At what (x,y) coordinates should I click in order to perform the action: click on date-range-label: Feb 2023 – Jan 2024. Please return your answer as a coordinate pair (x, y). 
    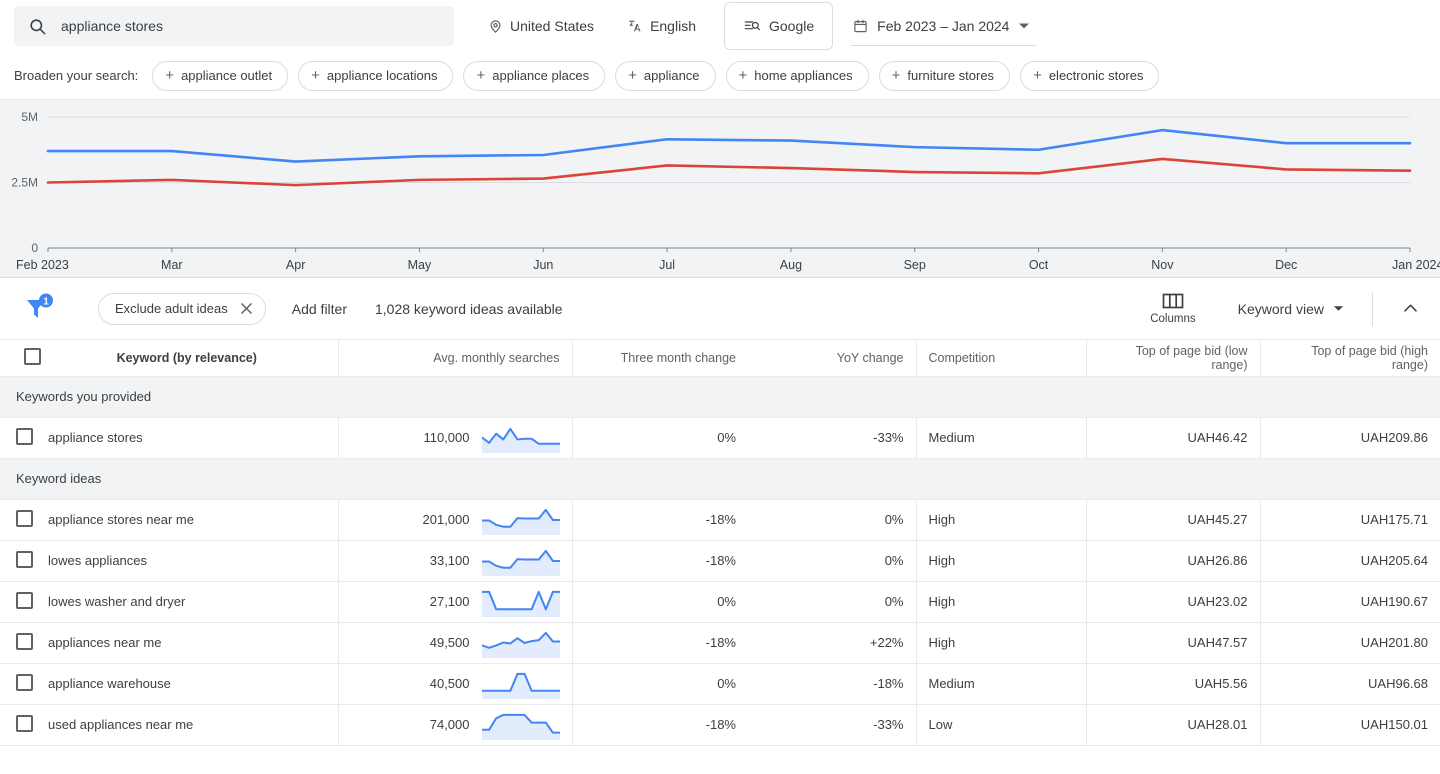
    Looking at the image, I should click on (943, 25).